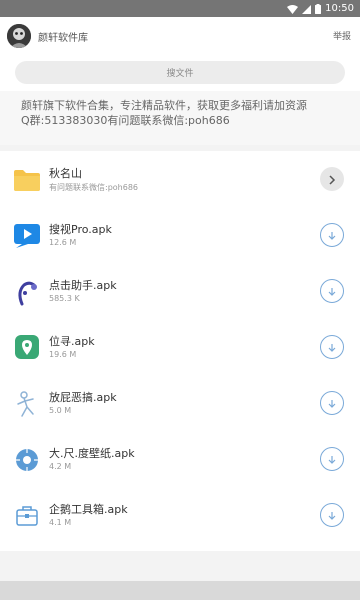 This screenshot has height=600, width=360. I want to click on report-button: 举报, so click(342, 35).